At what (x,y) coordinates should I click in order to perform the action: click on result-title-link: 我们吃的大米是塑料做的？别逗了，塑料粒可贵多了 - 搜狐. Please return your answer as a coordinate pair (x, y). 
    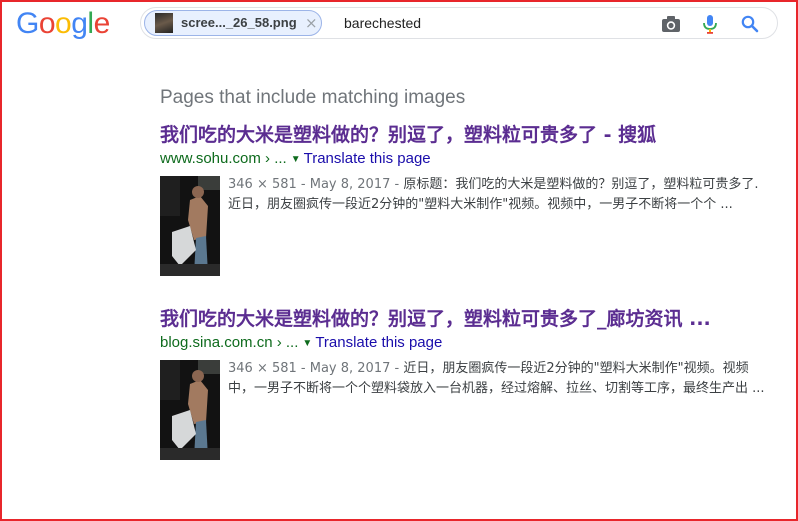
    Looking at the image, I should click on (465, 135).